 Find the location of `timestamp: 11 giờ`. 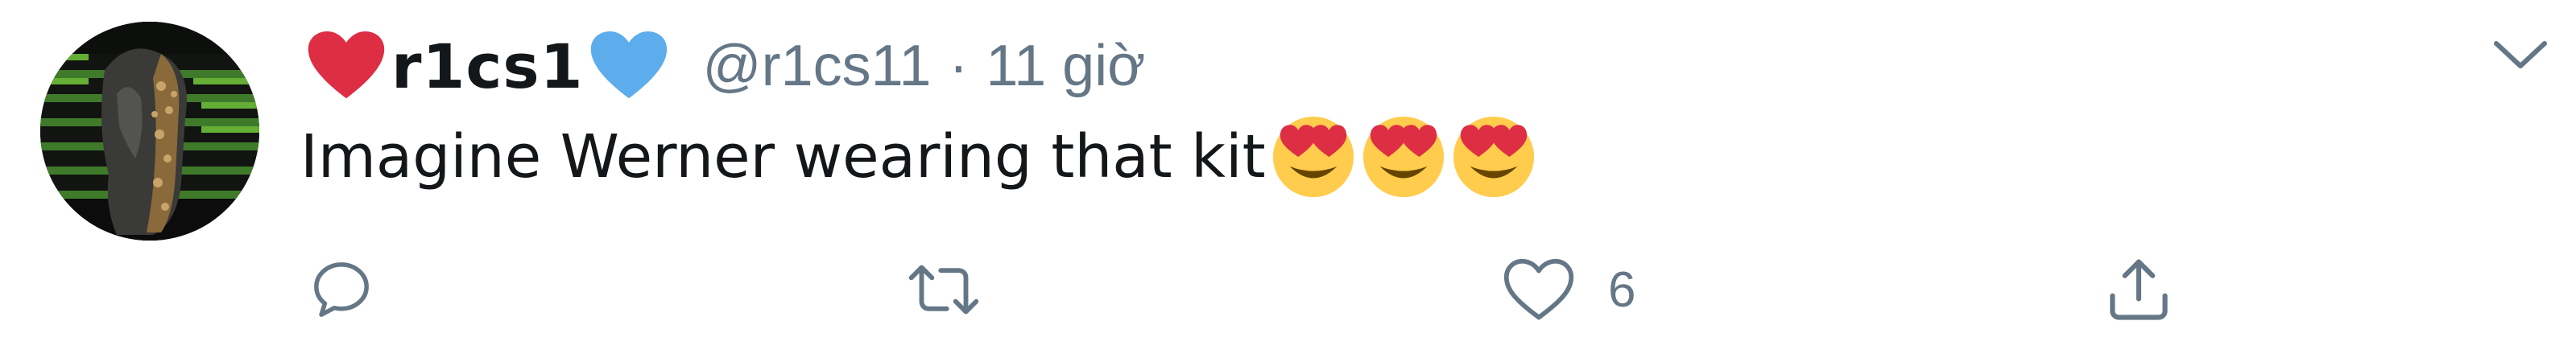

timestamp: 11 giờ is located at coordinates (1066, 66).